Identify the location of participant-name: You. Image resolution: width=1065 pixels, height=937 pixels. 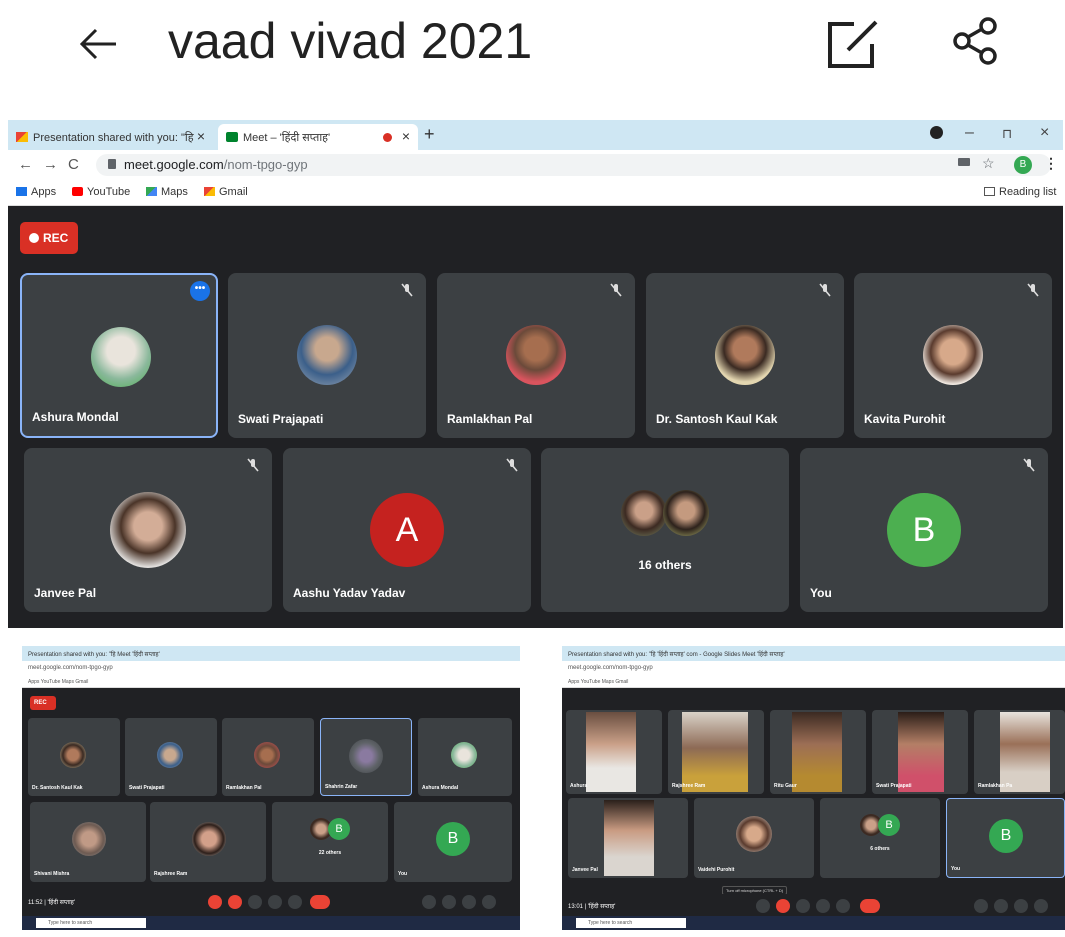
(821, 593).